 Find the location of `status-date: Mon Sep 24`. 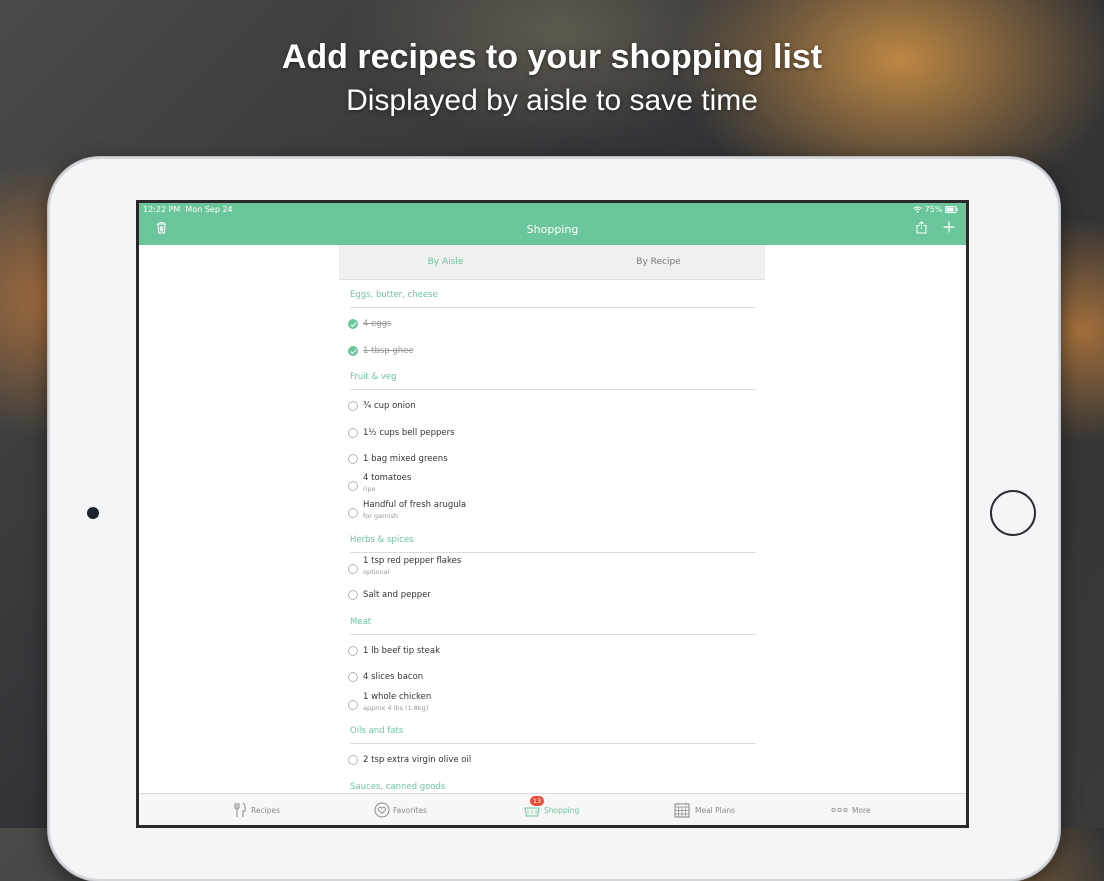

status-date: Mon Sep 24 is located at coordinates (209, 209).